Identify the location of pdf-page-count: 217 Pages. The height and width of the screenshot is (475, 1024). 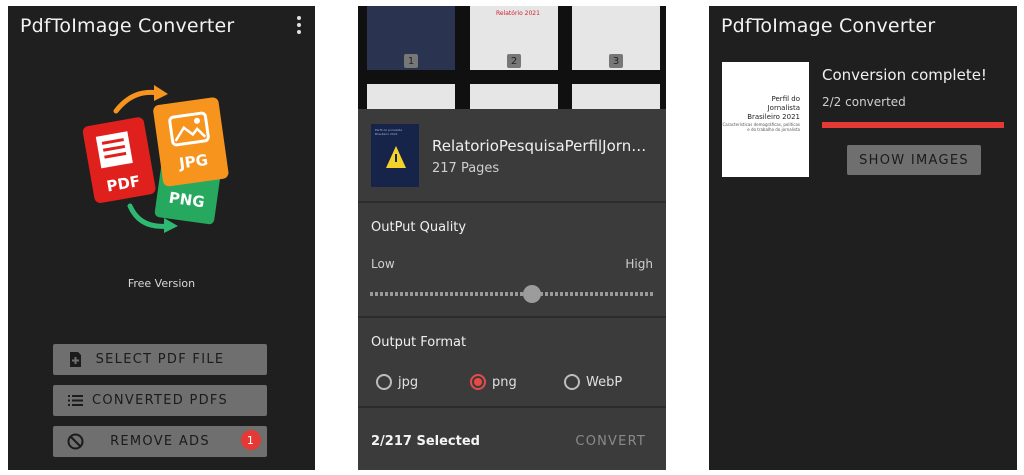
(466, 168).